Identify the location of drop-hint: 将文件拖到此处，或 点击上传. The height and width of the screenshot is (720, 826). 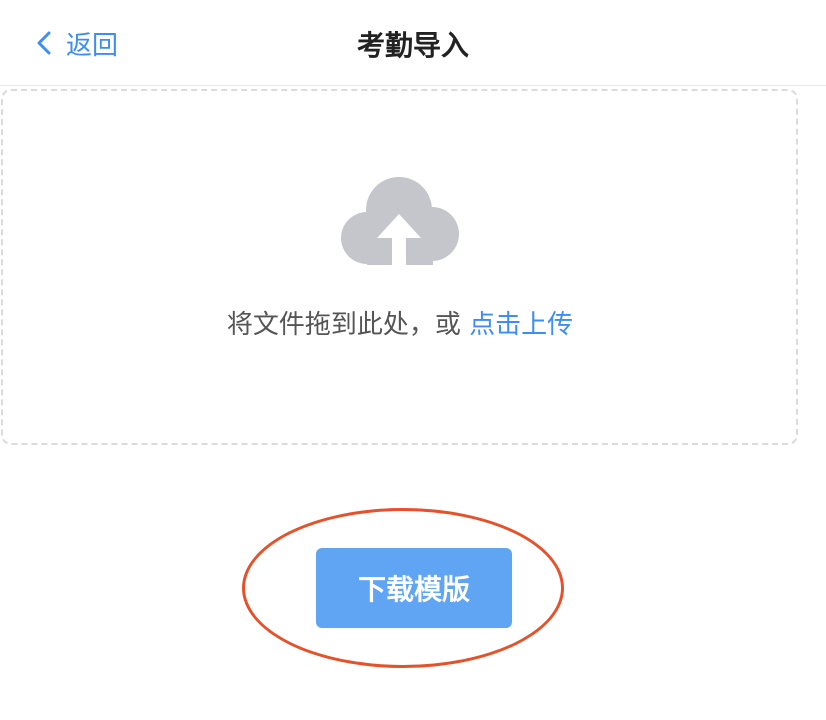
(400, 322).